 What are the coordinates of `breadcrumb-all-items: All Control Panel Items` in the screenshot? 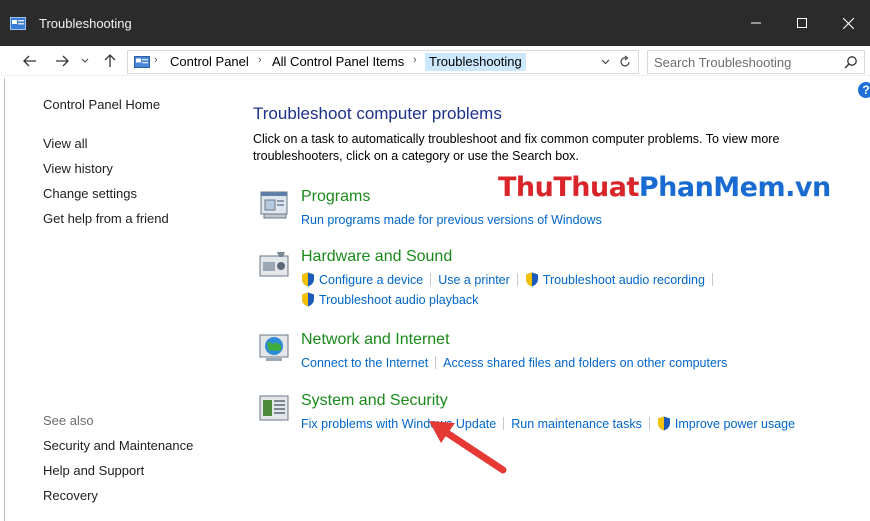 It's located at (338, 61).